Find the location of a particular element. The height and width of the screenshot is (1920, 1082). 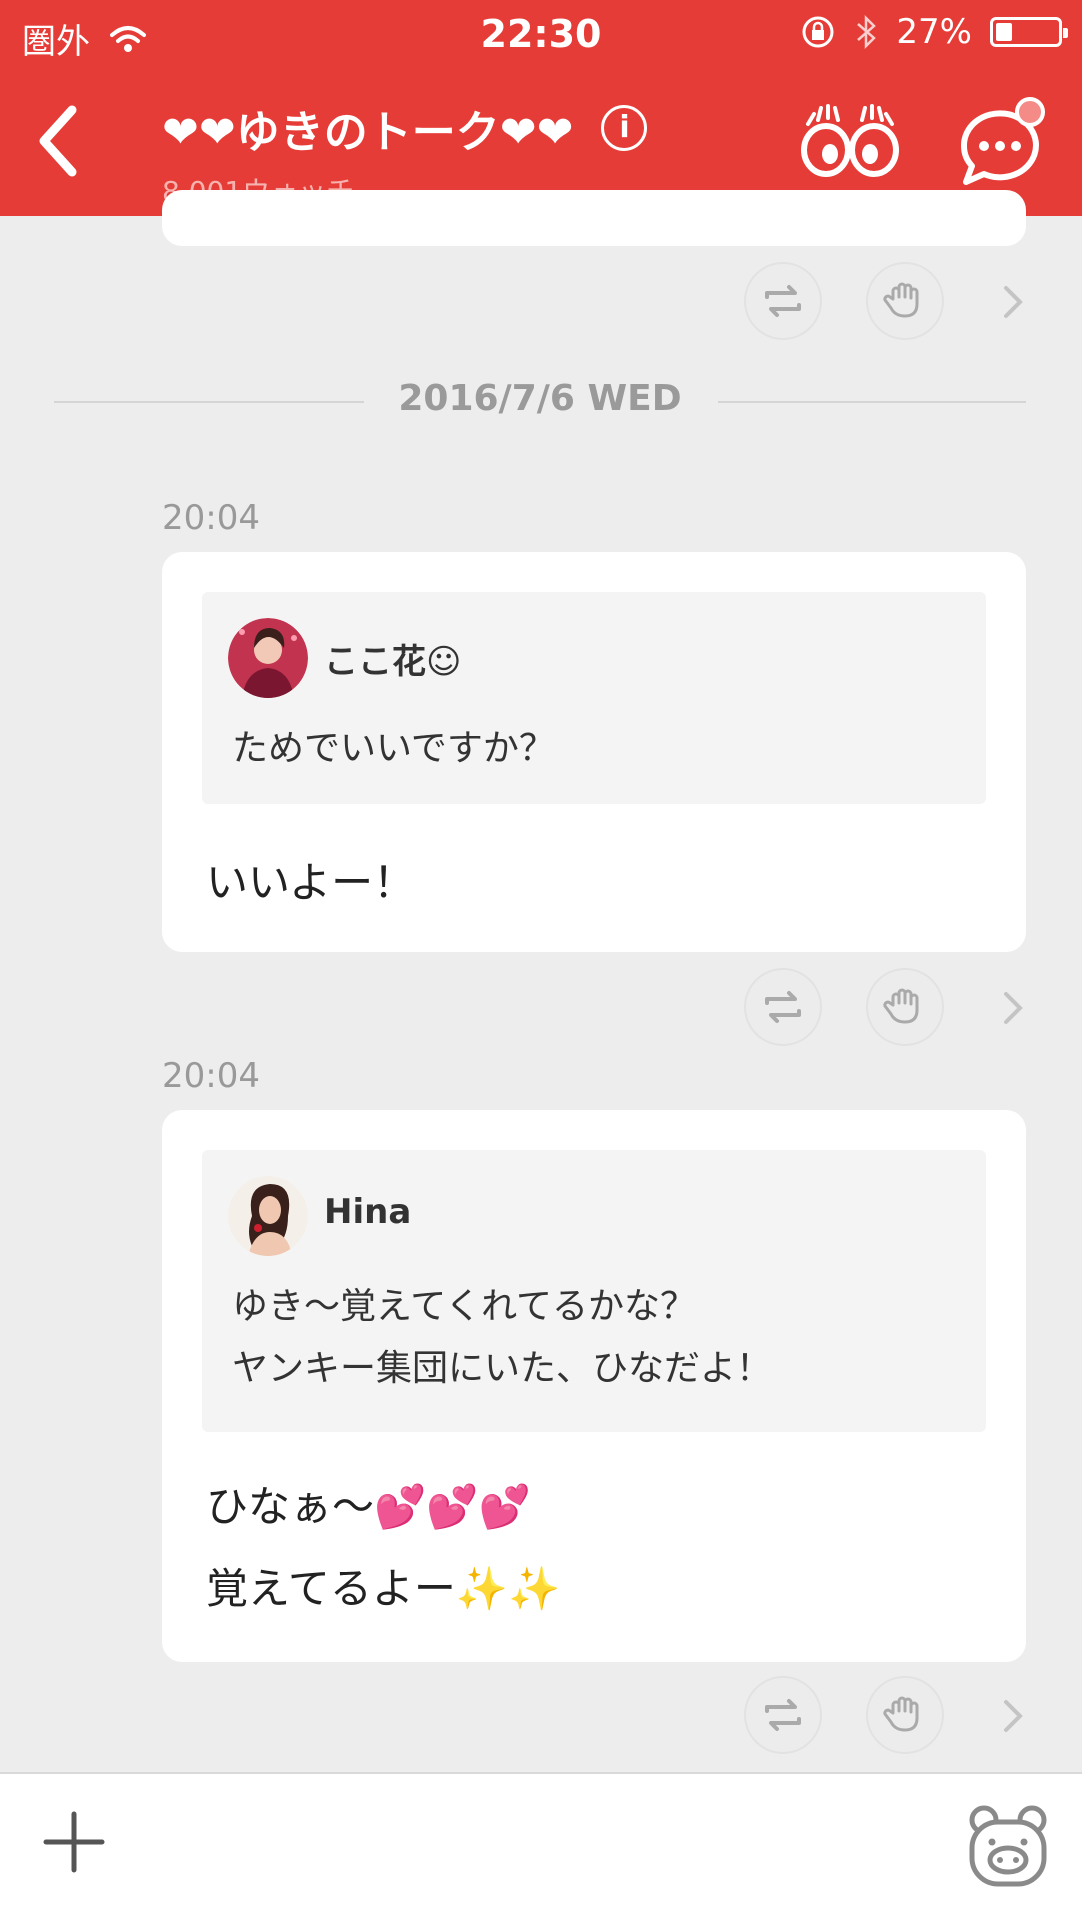

message-card-previous is located at coordinates (594, 218).